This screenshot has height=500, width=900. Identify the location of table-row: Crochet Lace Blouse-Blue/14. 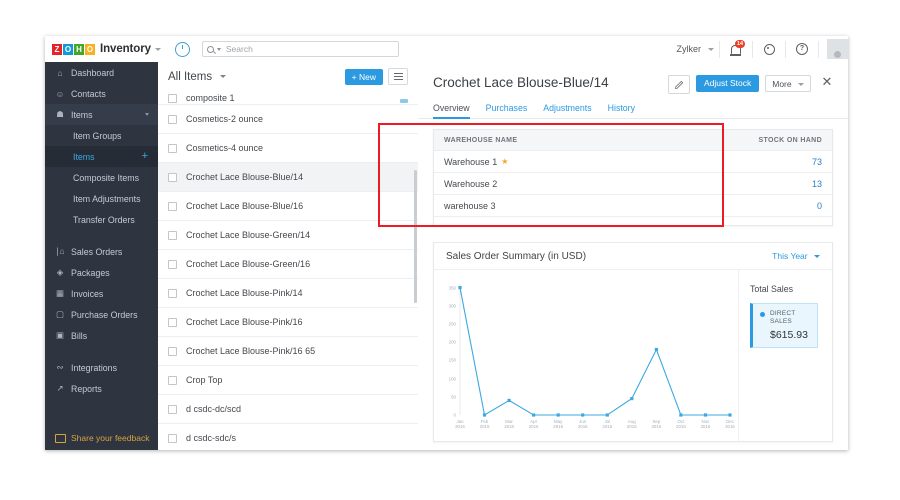
(288, 177).